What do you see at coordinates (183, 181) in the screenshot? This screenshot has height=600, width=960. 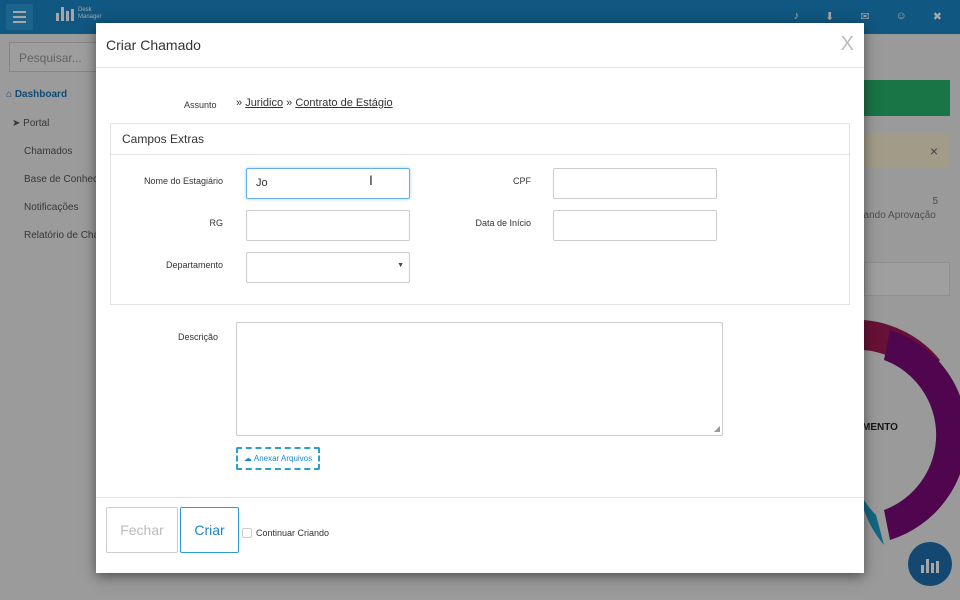 I see `nome-estagiario-label: Nome do Estagiário` at bounding box center [183, 181].